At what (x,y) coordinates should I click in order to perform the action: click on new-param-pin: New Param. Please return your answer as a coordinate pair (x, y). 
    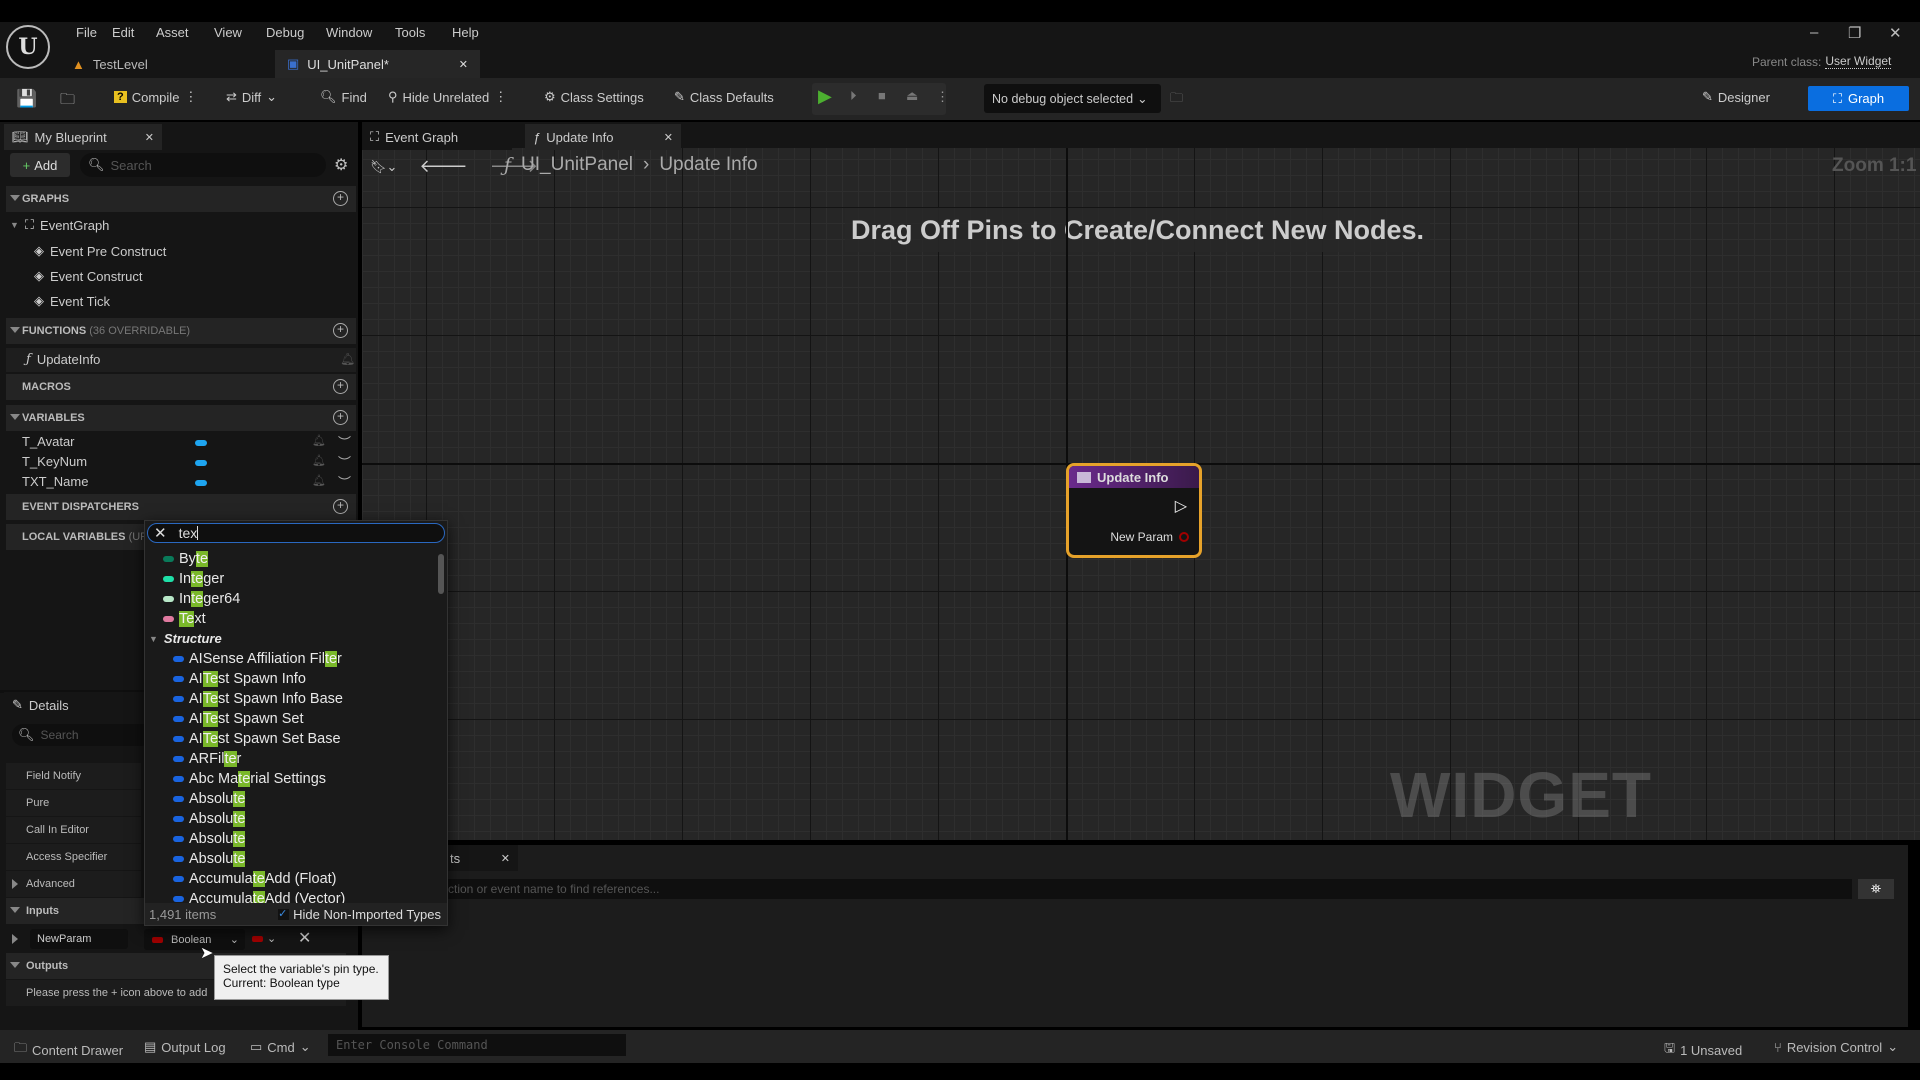
    Looking at the image, I should click on (1149, 537).